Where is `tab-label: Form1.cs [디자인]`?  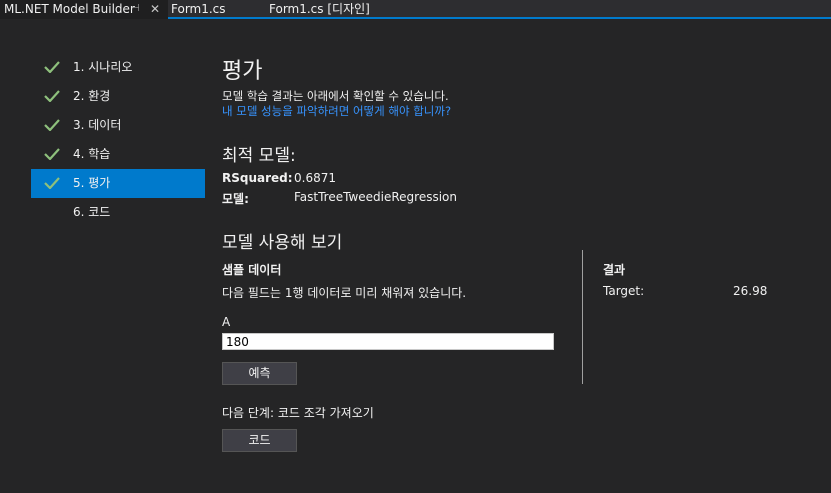
tab-label: Form1.cs [디자인] is located at coordinates (319, 9).